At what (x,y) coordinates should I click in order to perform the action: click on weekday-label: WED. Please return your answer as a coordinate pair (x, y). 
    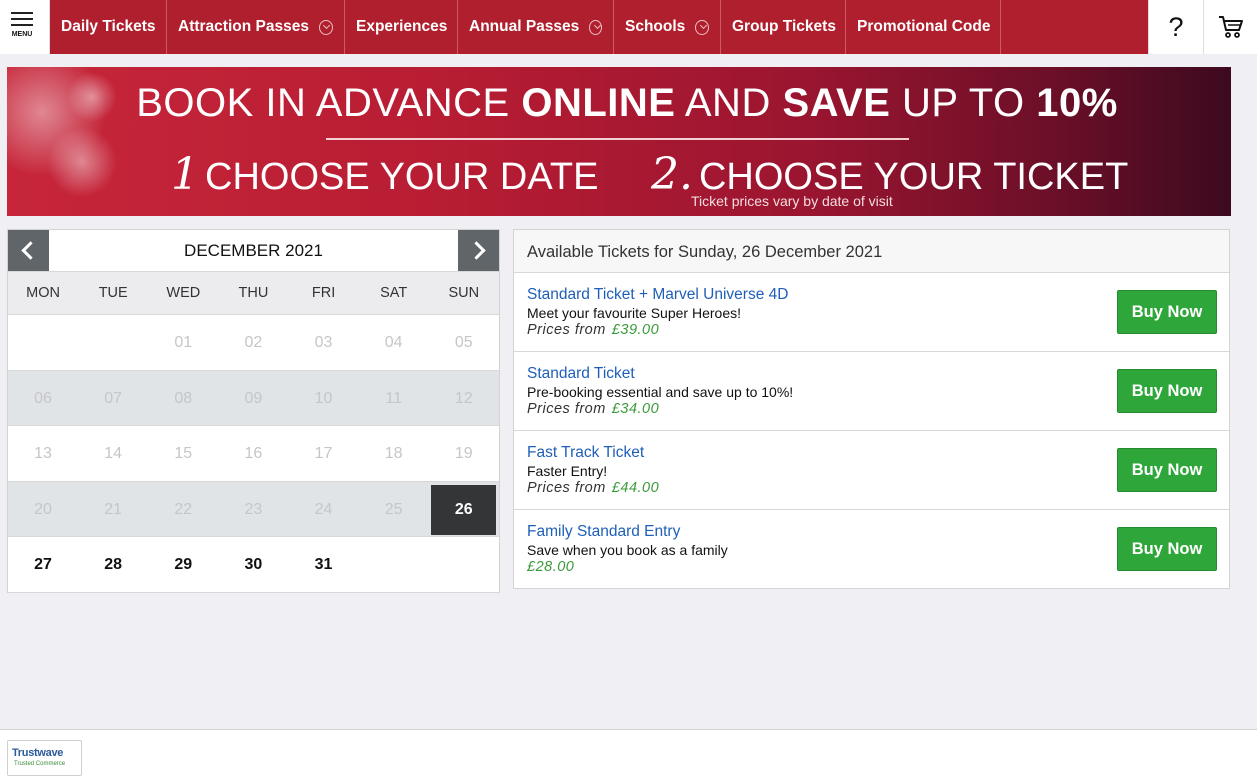
    Looking at the image, I should click on (183, 293).